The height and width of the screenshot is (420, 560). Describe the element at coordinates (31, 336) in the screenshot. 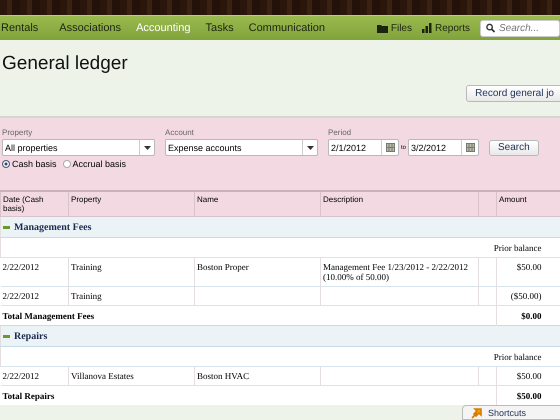

I see `group-title: Repairs` at that location.